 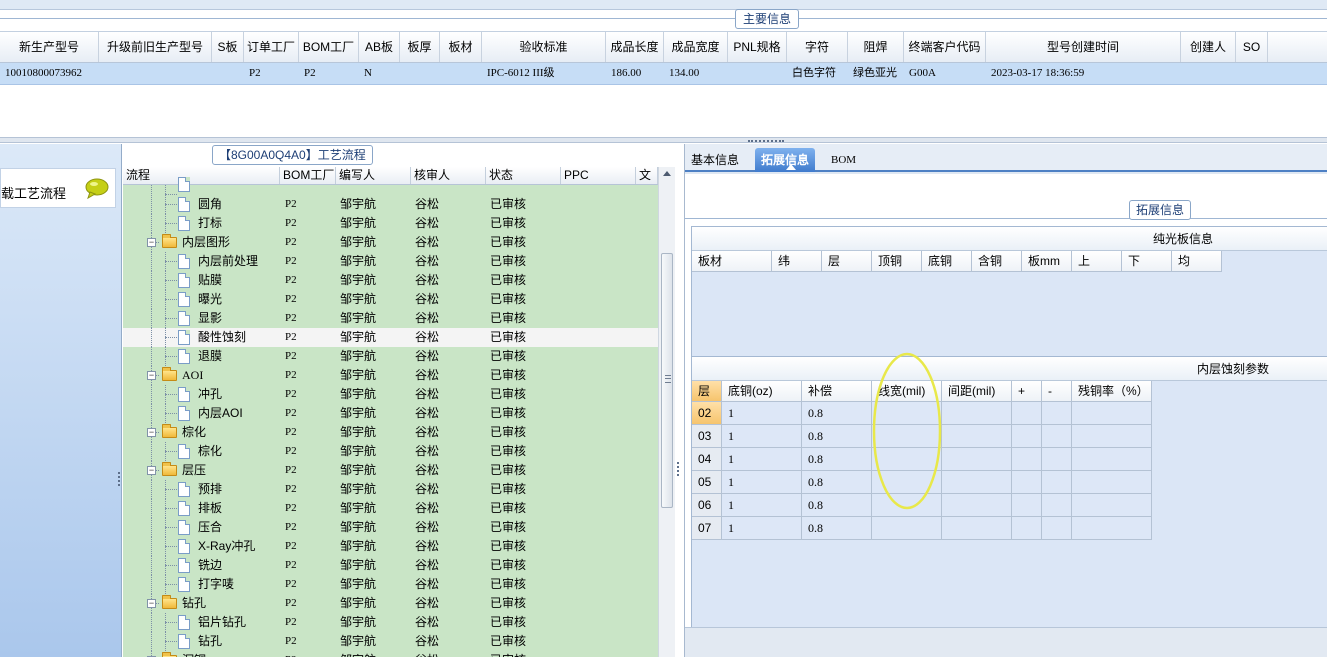 What do you see at coordinates (817, 47) in the screenshot?
I see `main-col-header: 字符` at bounding box center [817, 47].